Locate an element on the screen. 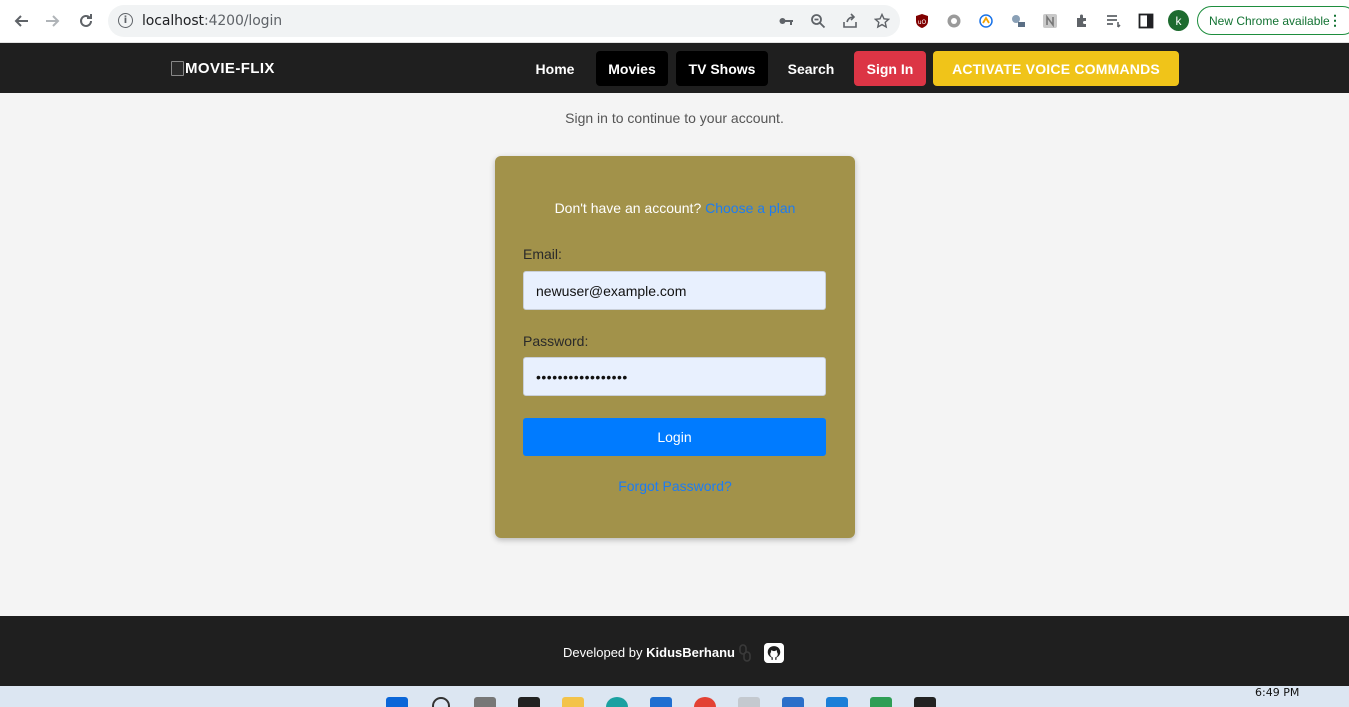  forward-arrow-icon is located at coordinates (53, 21).